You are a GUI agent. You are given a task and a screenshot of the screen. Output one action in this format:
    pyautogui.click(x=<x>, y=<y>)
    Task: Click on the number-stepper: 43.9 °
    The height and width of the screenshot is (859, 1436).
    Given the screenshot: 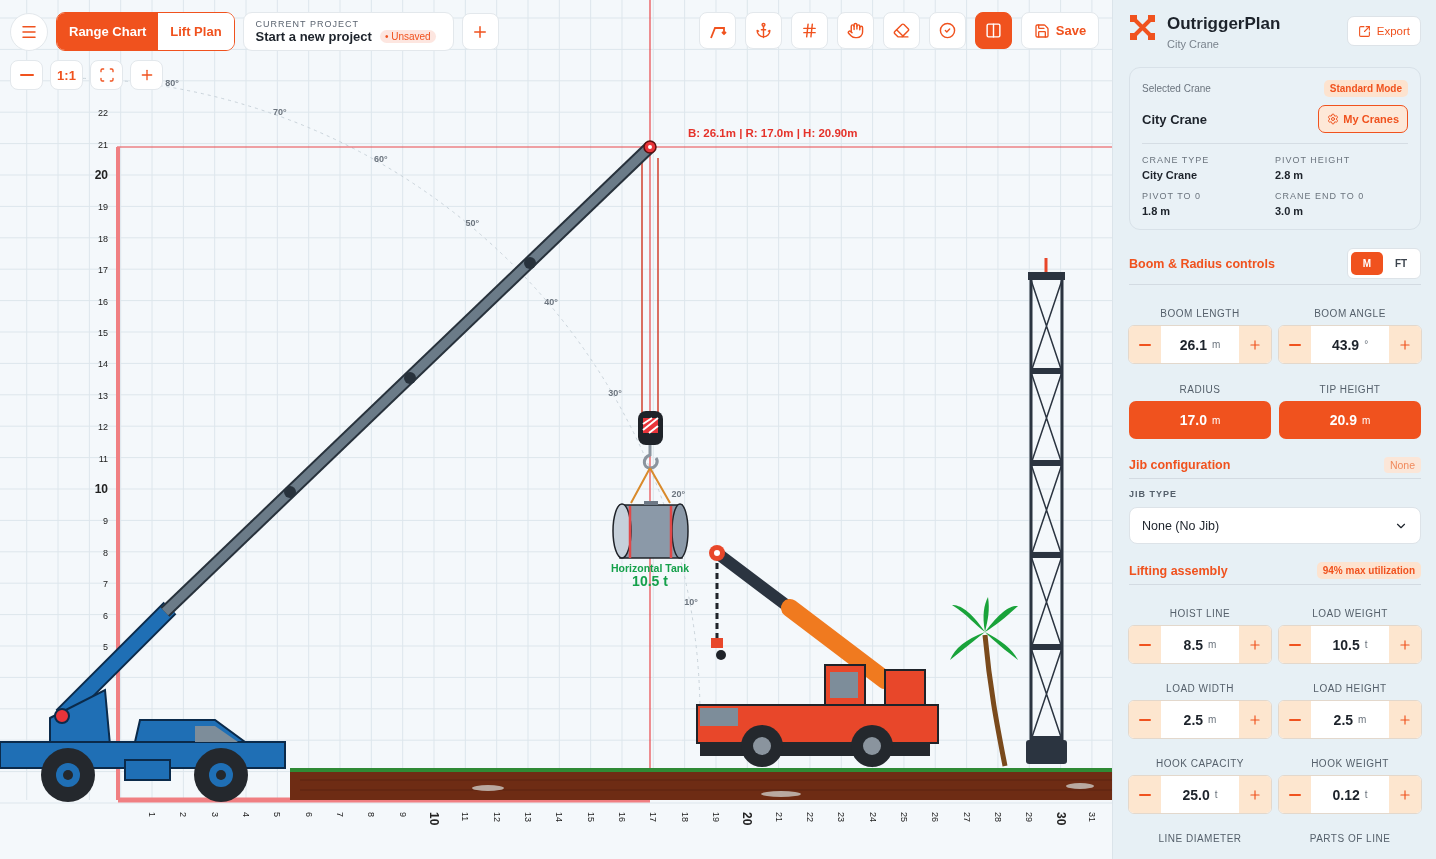 What is the action you would take?
    pyautogui.click(x=1350, y=344)
    